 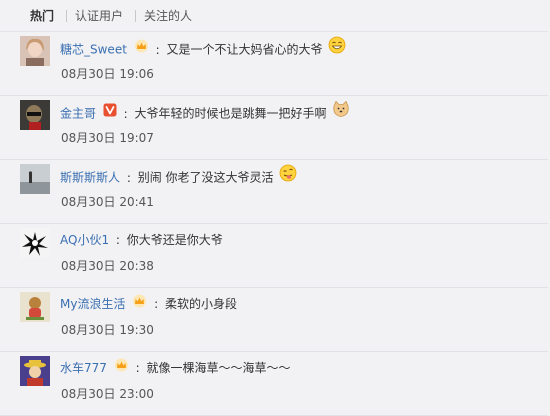 I want to click on comment-line: 金主哥 : 大爷年轻的时候也是跳舞一把好手啊, so click(x=205, y=112).